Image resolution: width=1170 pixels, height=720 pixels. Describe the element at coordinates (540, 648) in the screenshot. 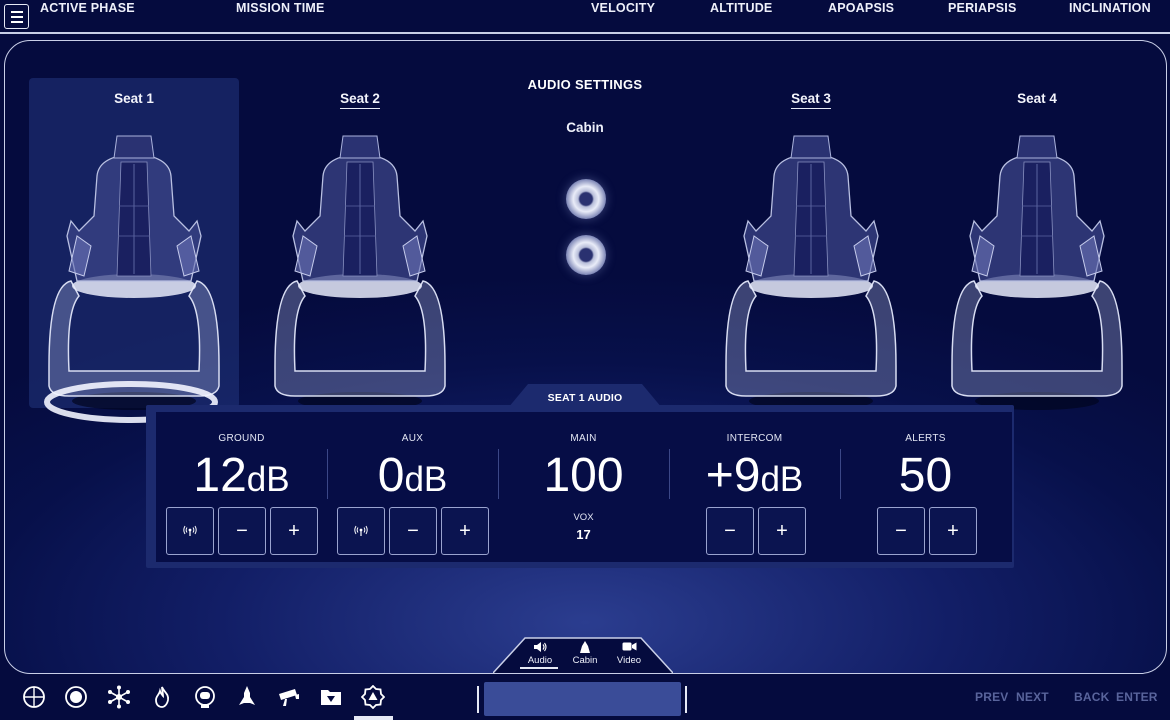

I see `speaker-icon` at that location.